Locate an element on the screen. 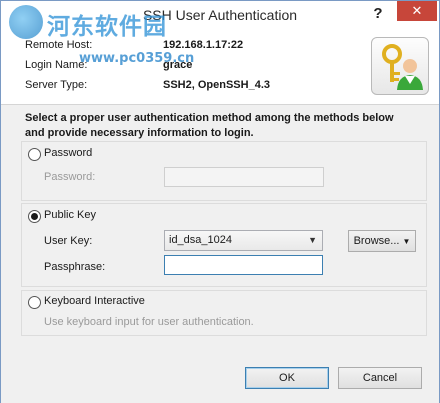 The height and width of the screenshot is (403, 440). publickey-radio is located at coordinates (34, 216).